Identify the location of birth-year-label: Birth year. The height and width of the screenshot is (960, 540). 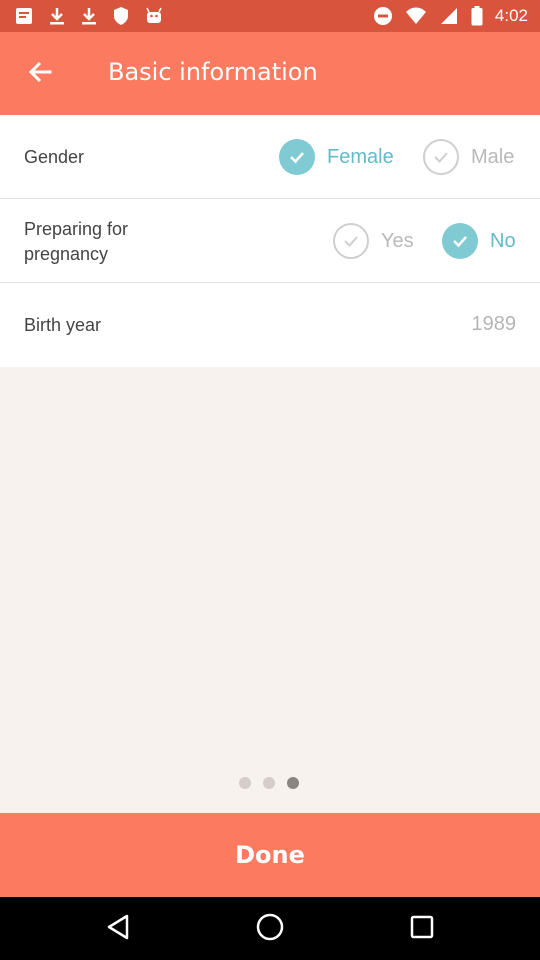
(63, 325).